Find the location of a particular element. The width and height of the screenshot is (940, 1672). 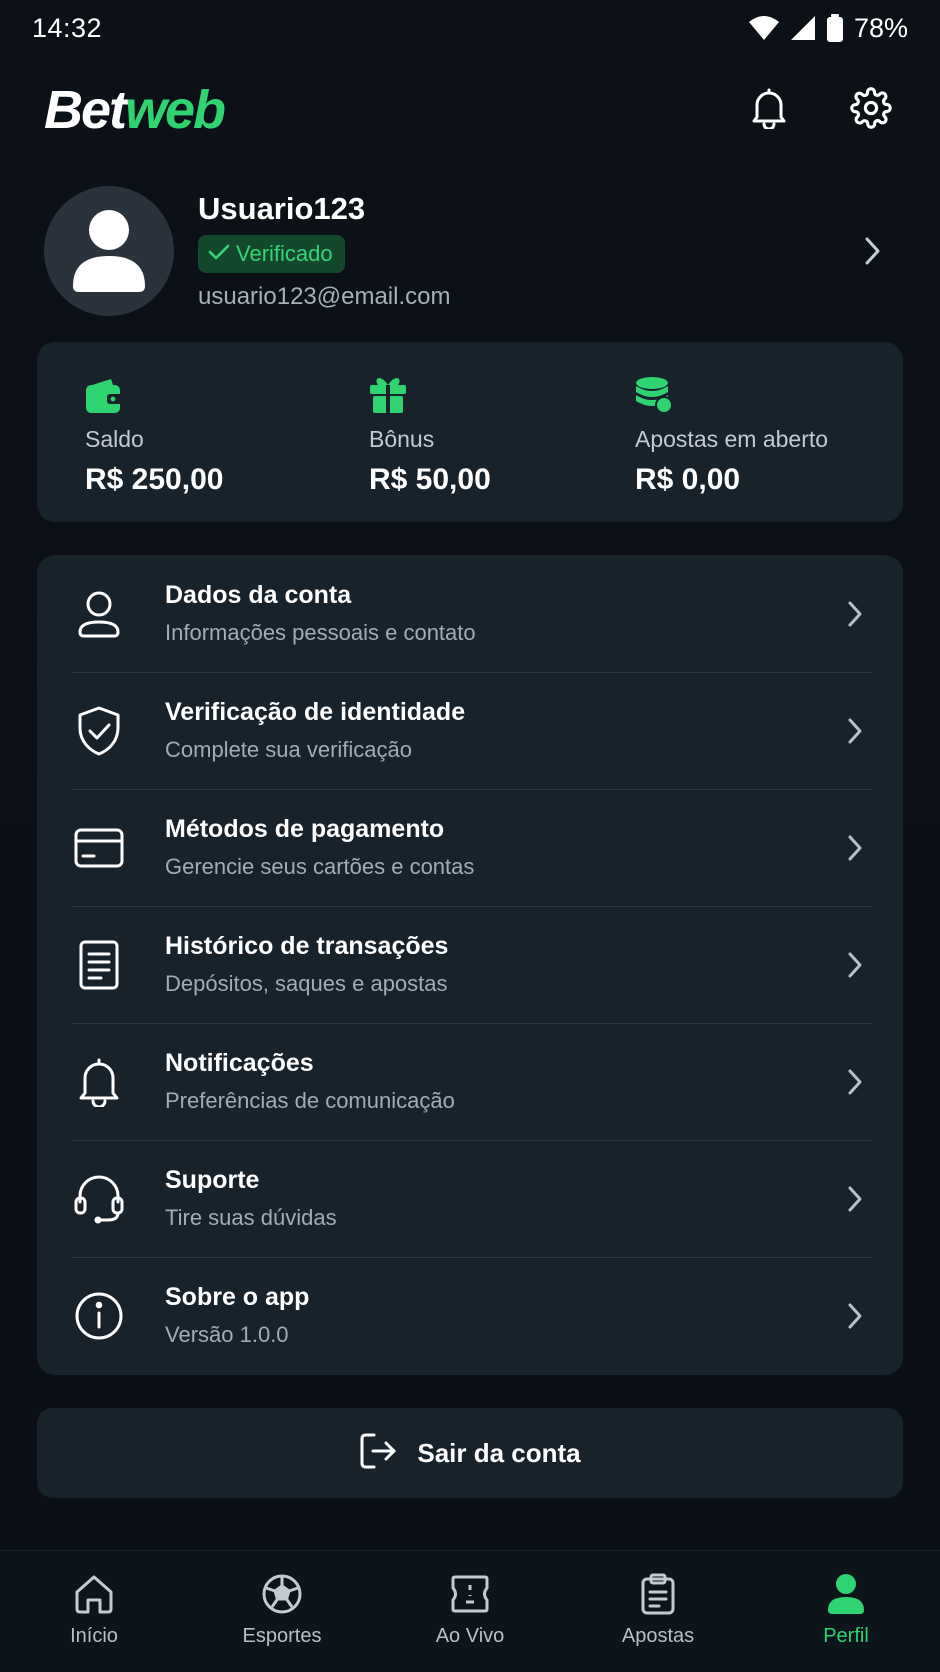

user-icon is located at coordinates (99, 614).